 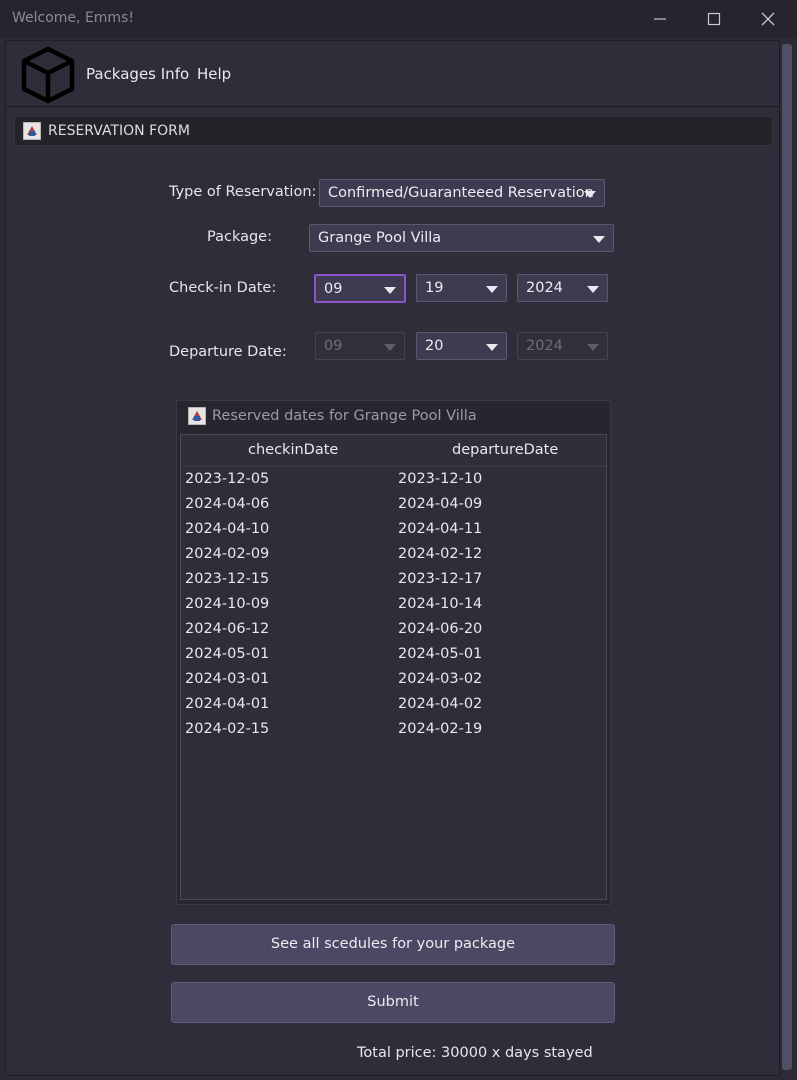 What do you see at coordinates (227, 529) in the screenshot?
I see `checkin-date-cell: 2024-04-10` at bounding box center [227, 529].